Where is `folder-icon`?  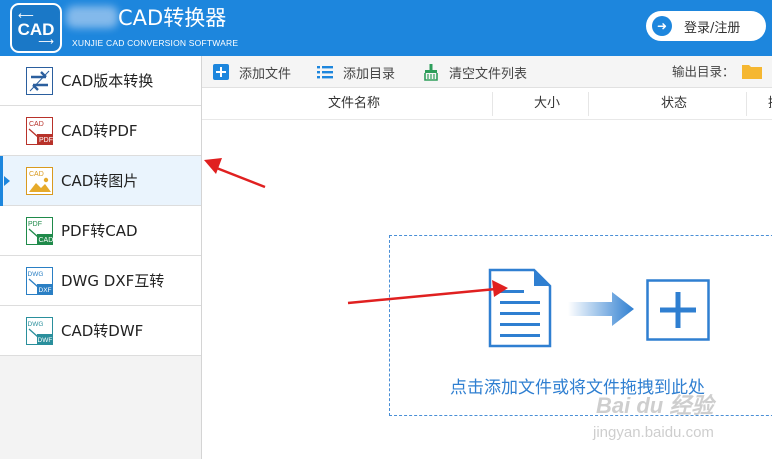 folder-icon is located at coordinates (752, 71).